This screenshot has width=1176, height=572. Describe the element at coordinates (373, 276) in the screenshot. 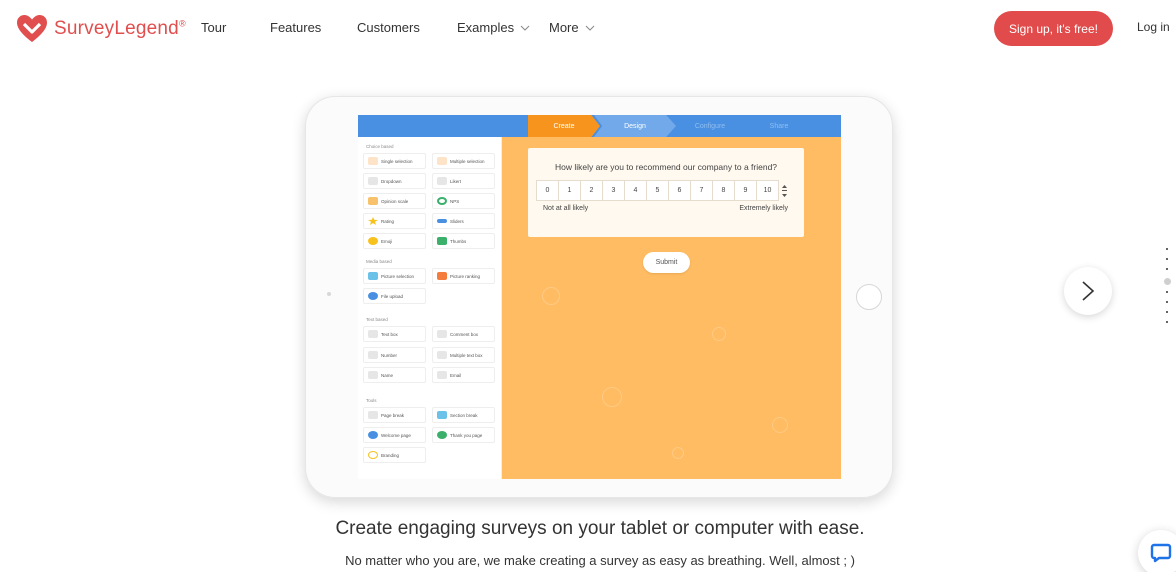

I see `picture-icon` at that location.